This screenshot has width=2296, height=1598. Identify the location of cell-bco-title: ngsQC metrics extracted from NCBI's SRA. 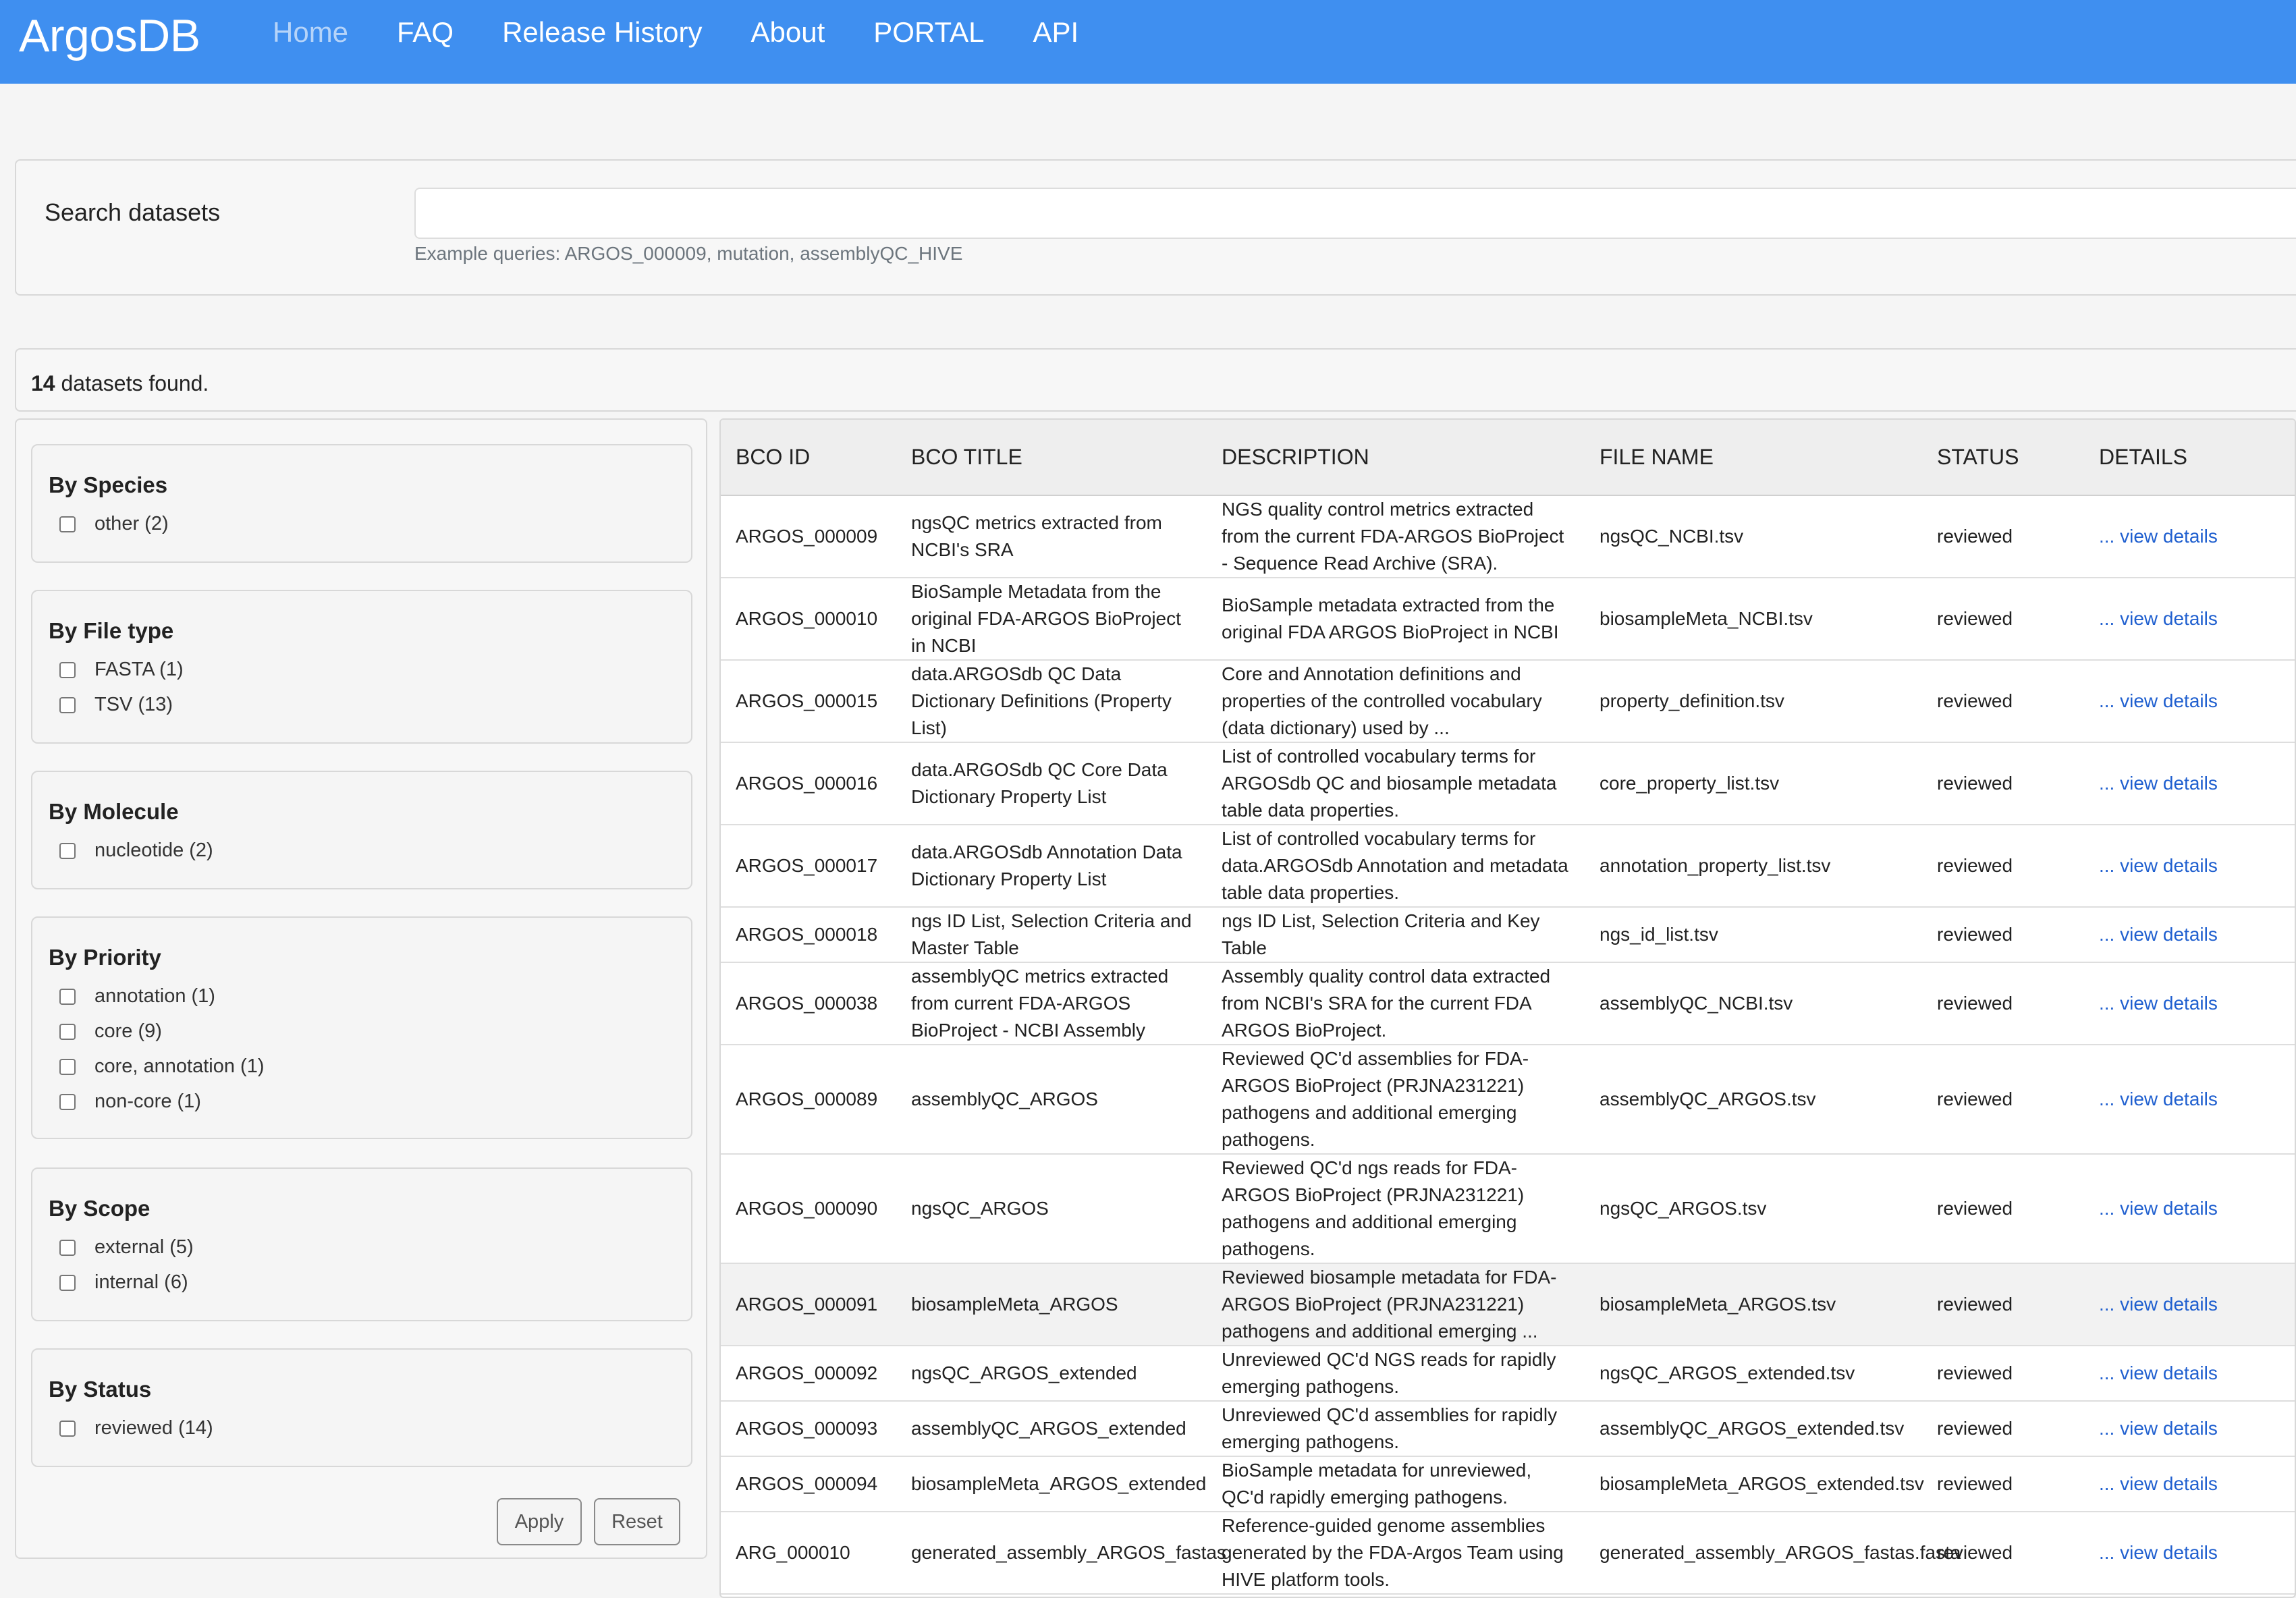
(1051, 536).